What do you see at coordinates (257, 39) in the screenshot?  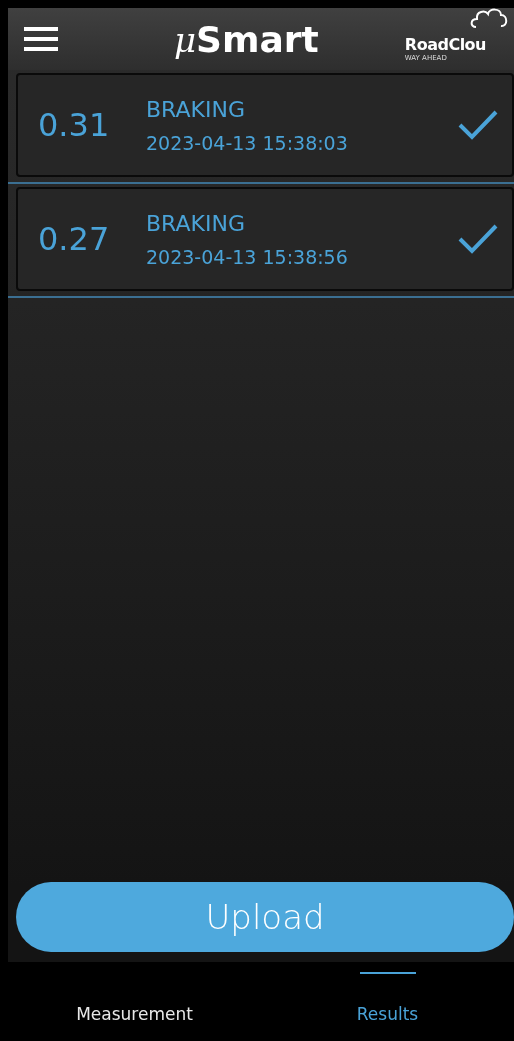 I see `app-title: Smart` at bounding box center [257, 39].